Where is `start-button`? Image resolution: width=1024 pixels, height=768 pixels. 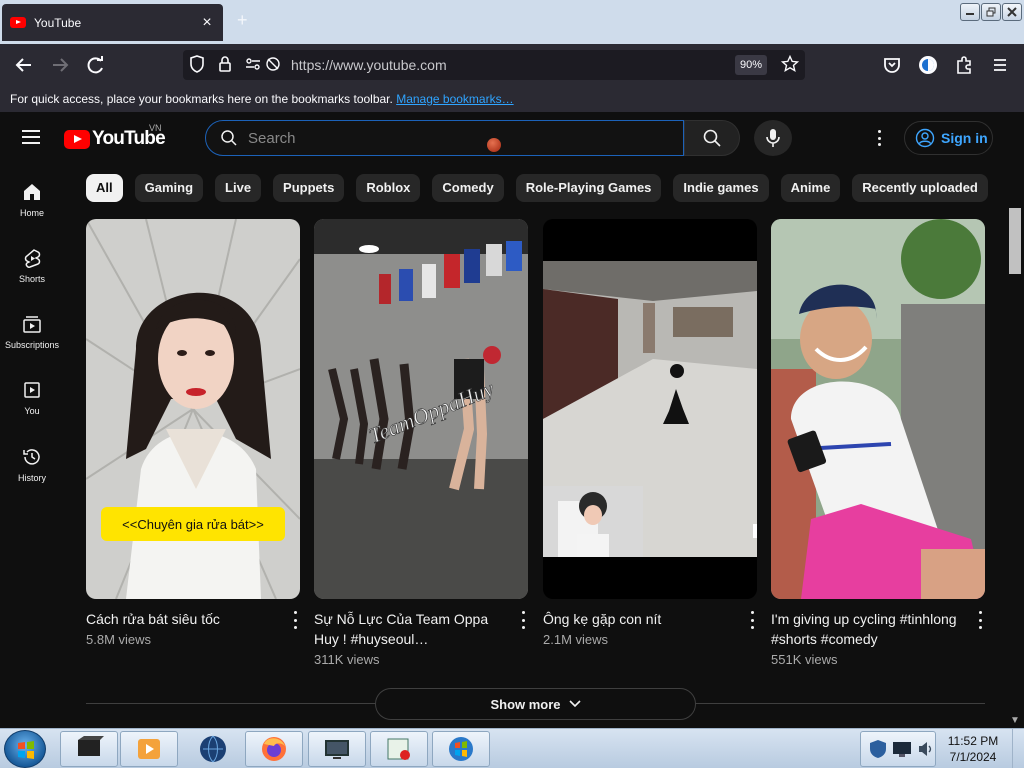 start-button is located at coordinates (25, 749).